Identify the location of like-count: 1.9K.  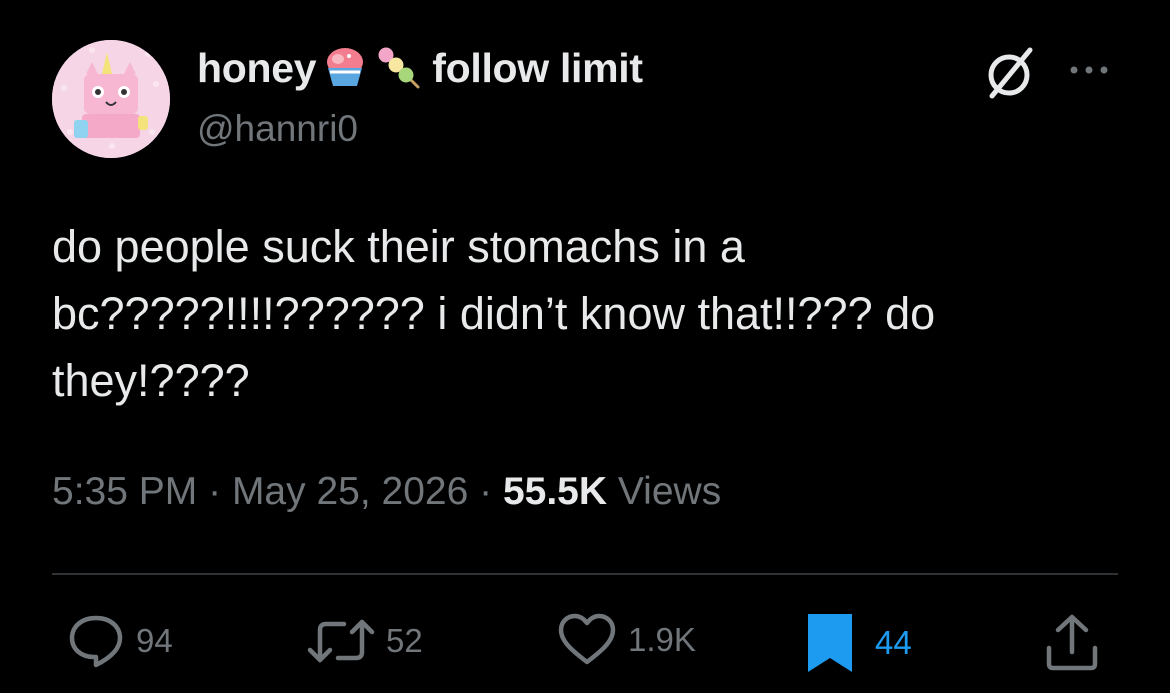
(662, 639).